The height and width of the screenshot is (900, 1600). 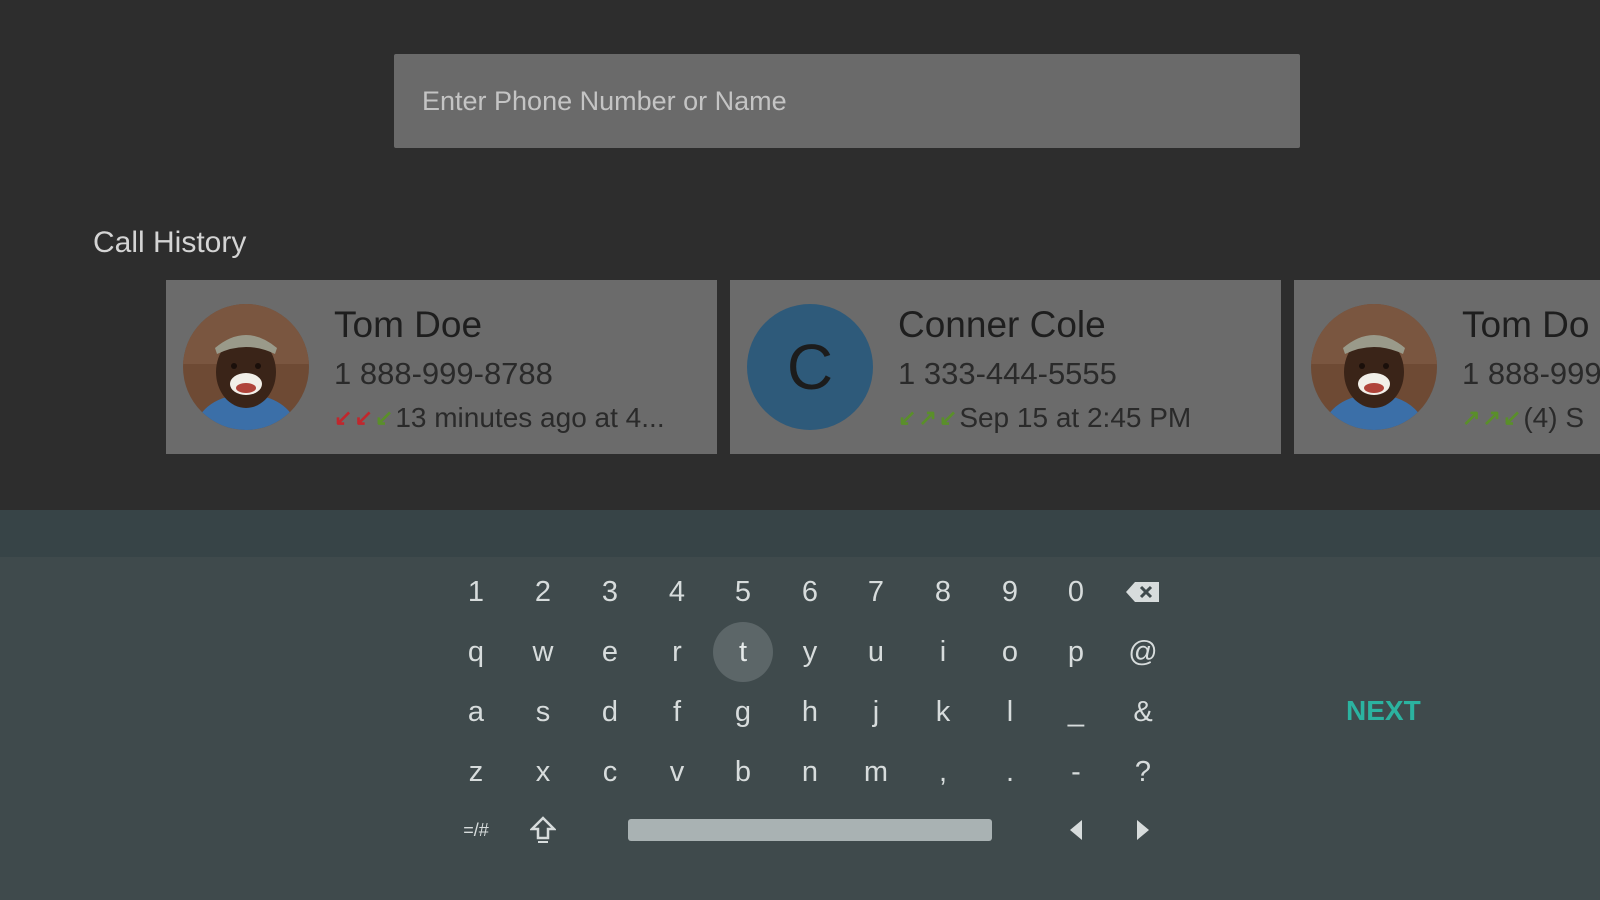 I want to click on contact-letter-avatar: C, so click(x=810, y=367).